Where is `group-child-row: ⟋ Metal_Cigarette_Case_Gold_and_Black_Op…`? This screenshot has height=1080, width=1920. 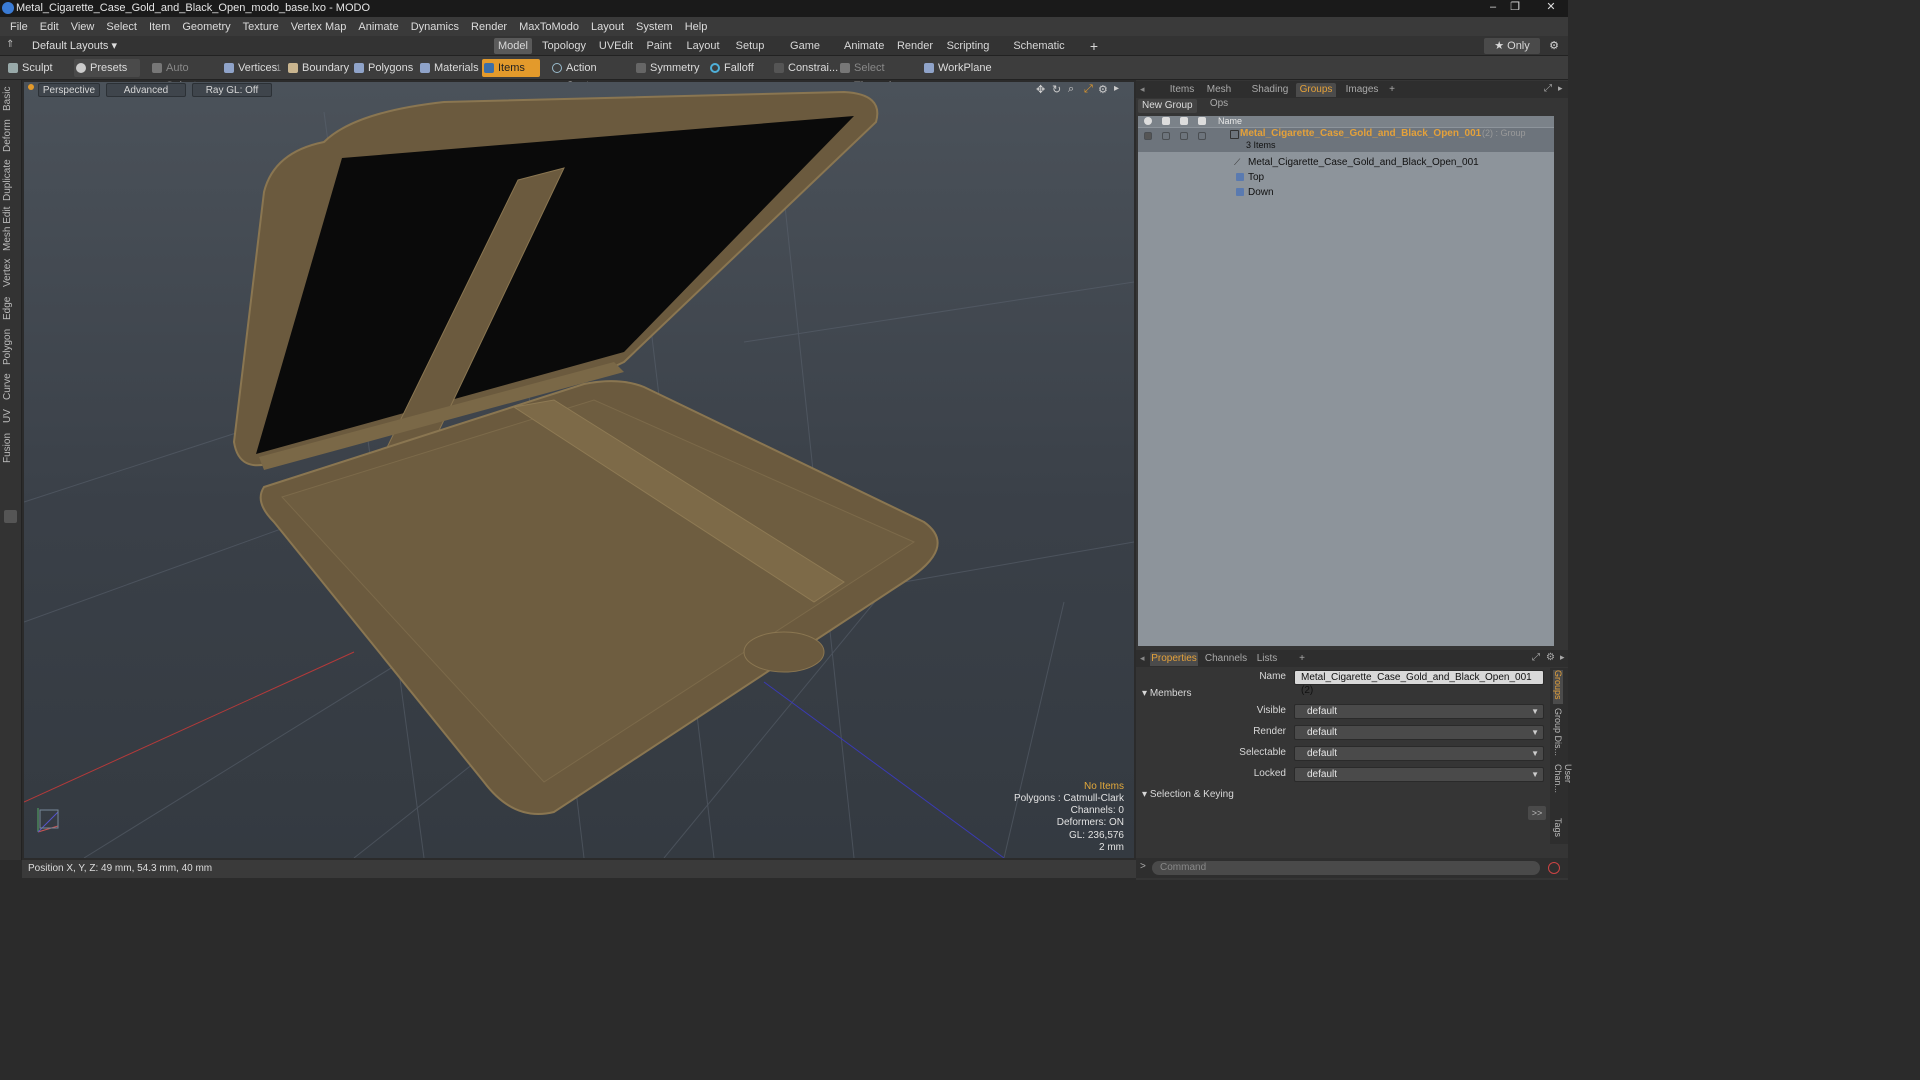
group-child-row: ⟋ Metal_Cigarette_Case_Gold_and_Black_Op… is located at coordinates (1346, 162).